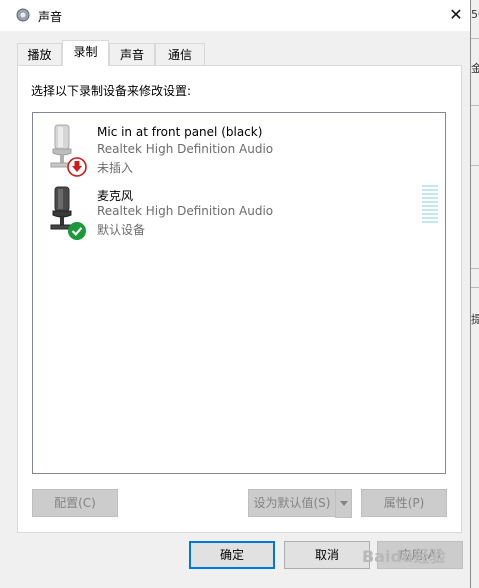 The height and width of the screenshot is (588, 479). I want to click on list-item-device: 麦克风 Realtek High Definition Audio 默认设备, so click(238, 215).